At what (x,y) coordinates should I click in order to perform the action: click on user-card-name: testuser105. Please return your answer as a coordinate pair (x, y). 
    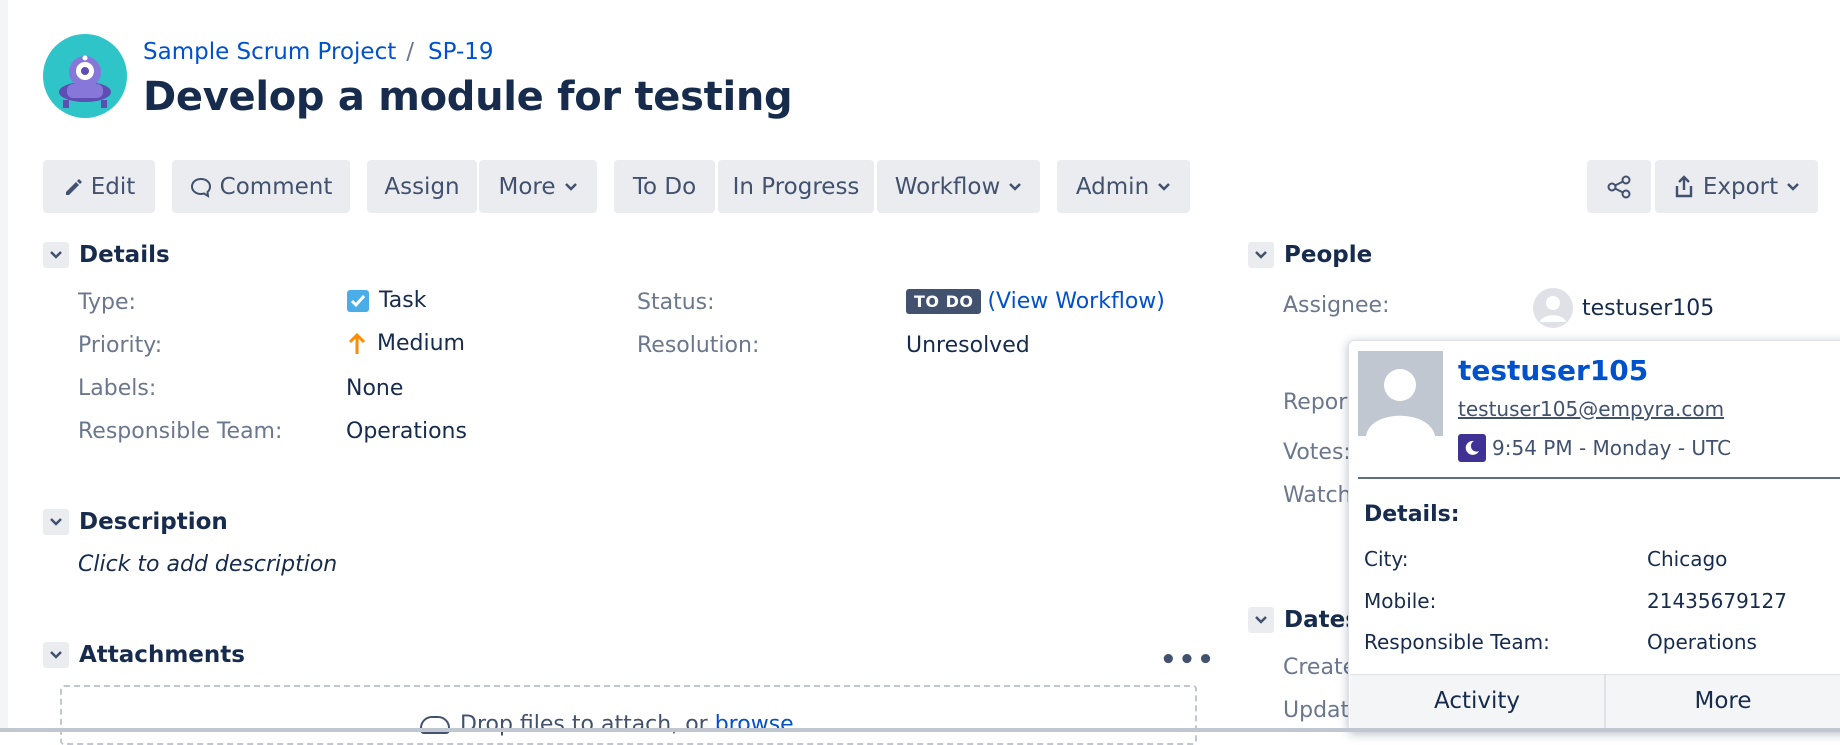
    Looking at the image, I should click on (1553, 370).